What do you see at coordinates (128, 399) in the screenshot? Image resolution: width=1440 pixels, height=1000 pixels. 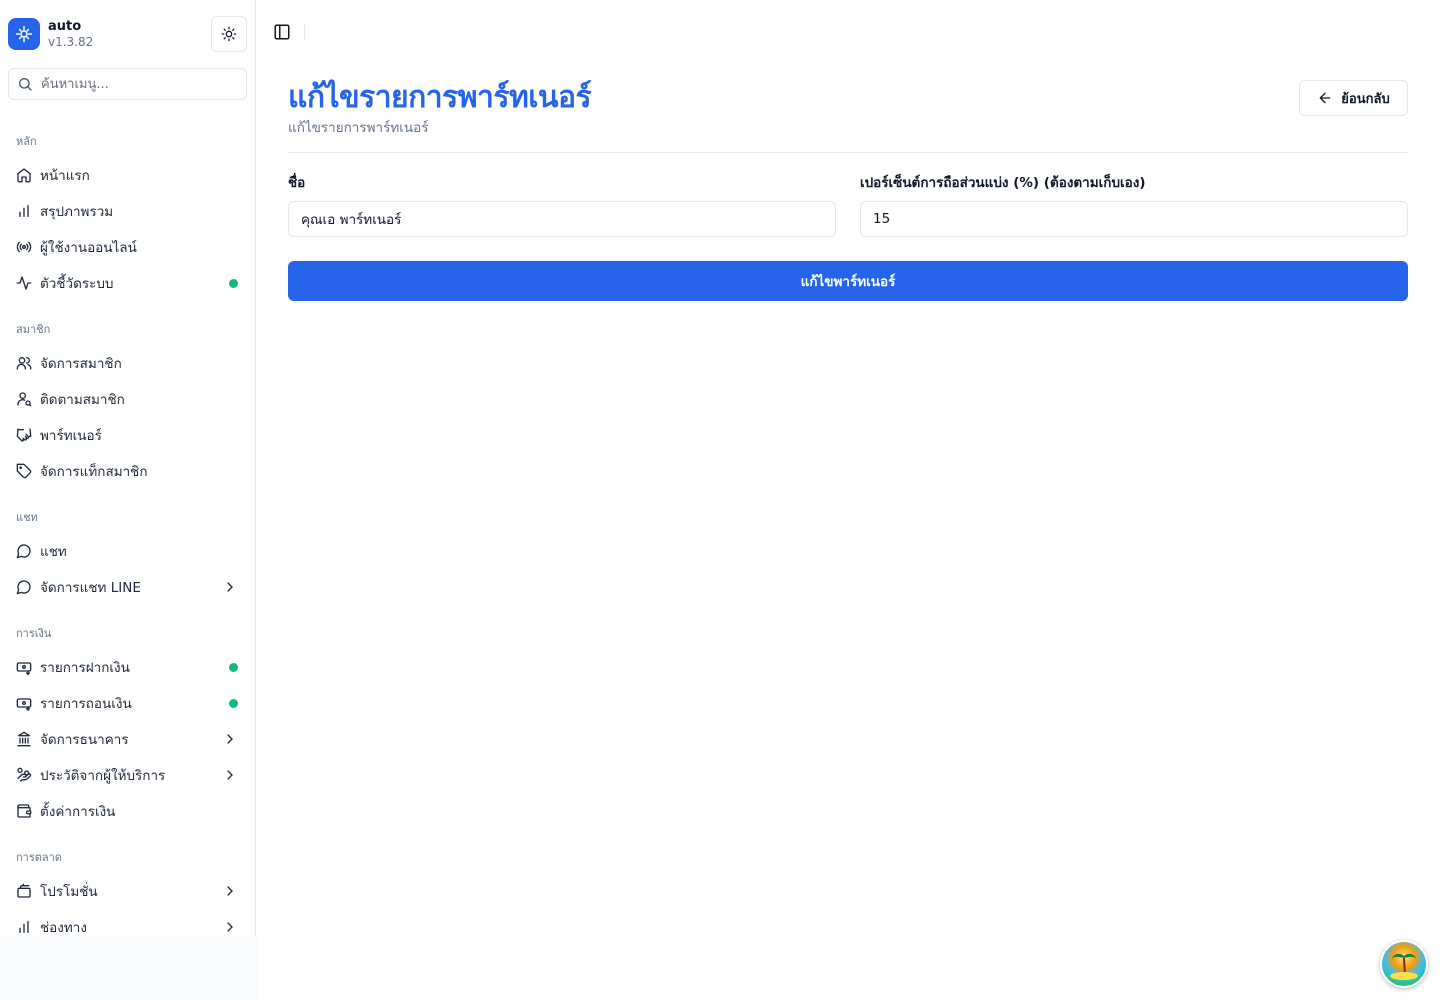 I see `sidebar-item-track-members: ติดตามสมาชิก` at bounding box center [128, 399].